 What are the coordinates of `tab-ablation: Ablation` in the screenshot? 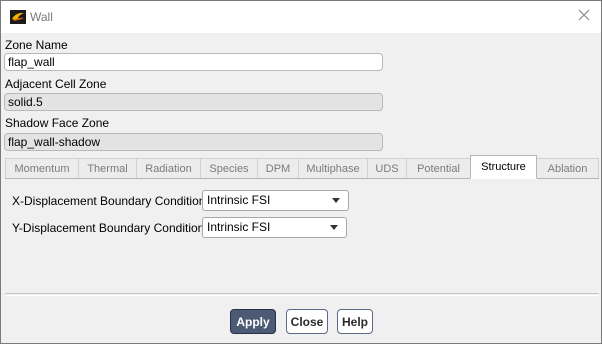 It's located at (567, 168).